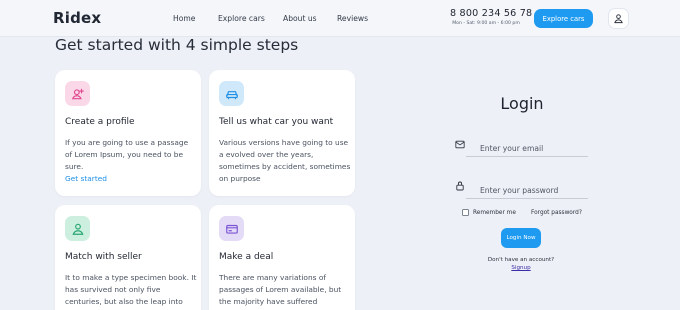 This screenshot has height=310, width=680. I want to click on email-input, so click(527, 148).